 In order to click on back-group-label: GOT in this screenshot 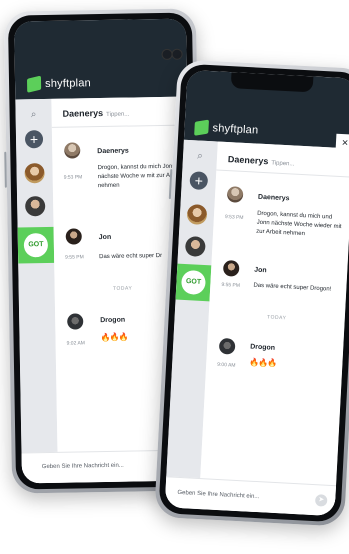, I will do `click(36, 245)`.